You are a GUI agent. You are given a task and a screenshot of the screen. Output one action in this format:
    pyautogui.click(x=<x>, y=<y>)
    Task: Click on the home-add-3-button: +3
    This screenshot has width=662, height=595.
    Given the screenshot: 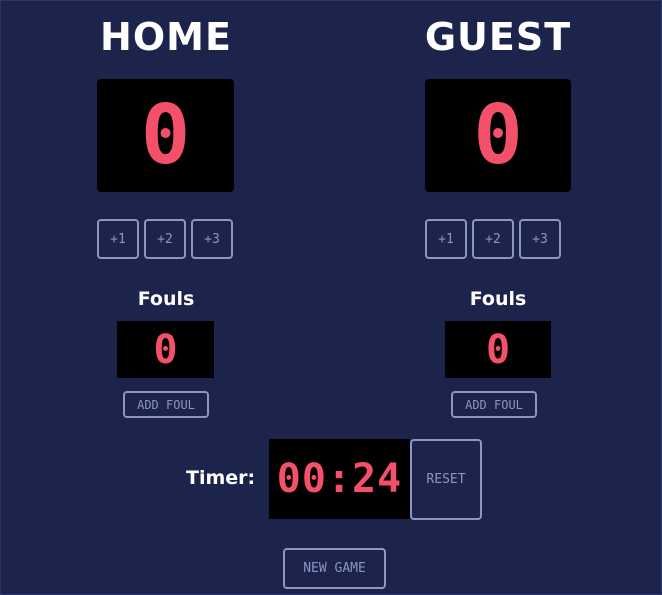 What is the action you would take?
    pyautogui.click(x=212, y=239)
    